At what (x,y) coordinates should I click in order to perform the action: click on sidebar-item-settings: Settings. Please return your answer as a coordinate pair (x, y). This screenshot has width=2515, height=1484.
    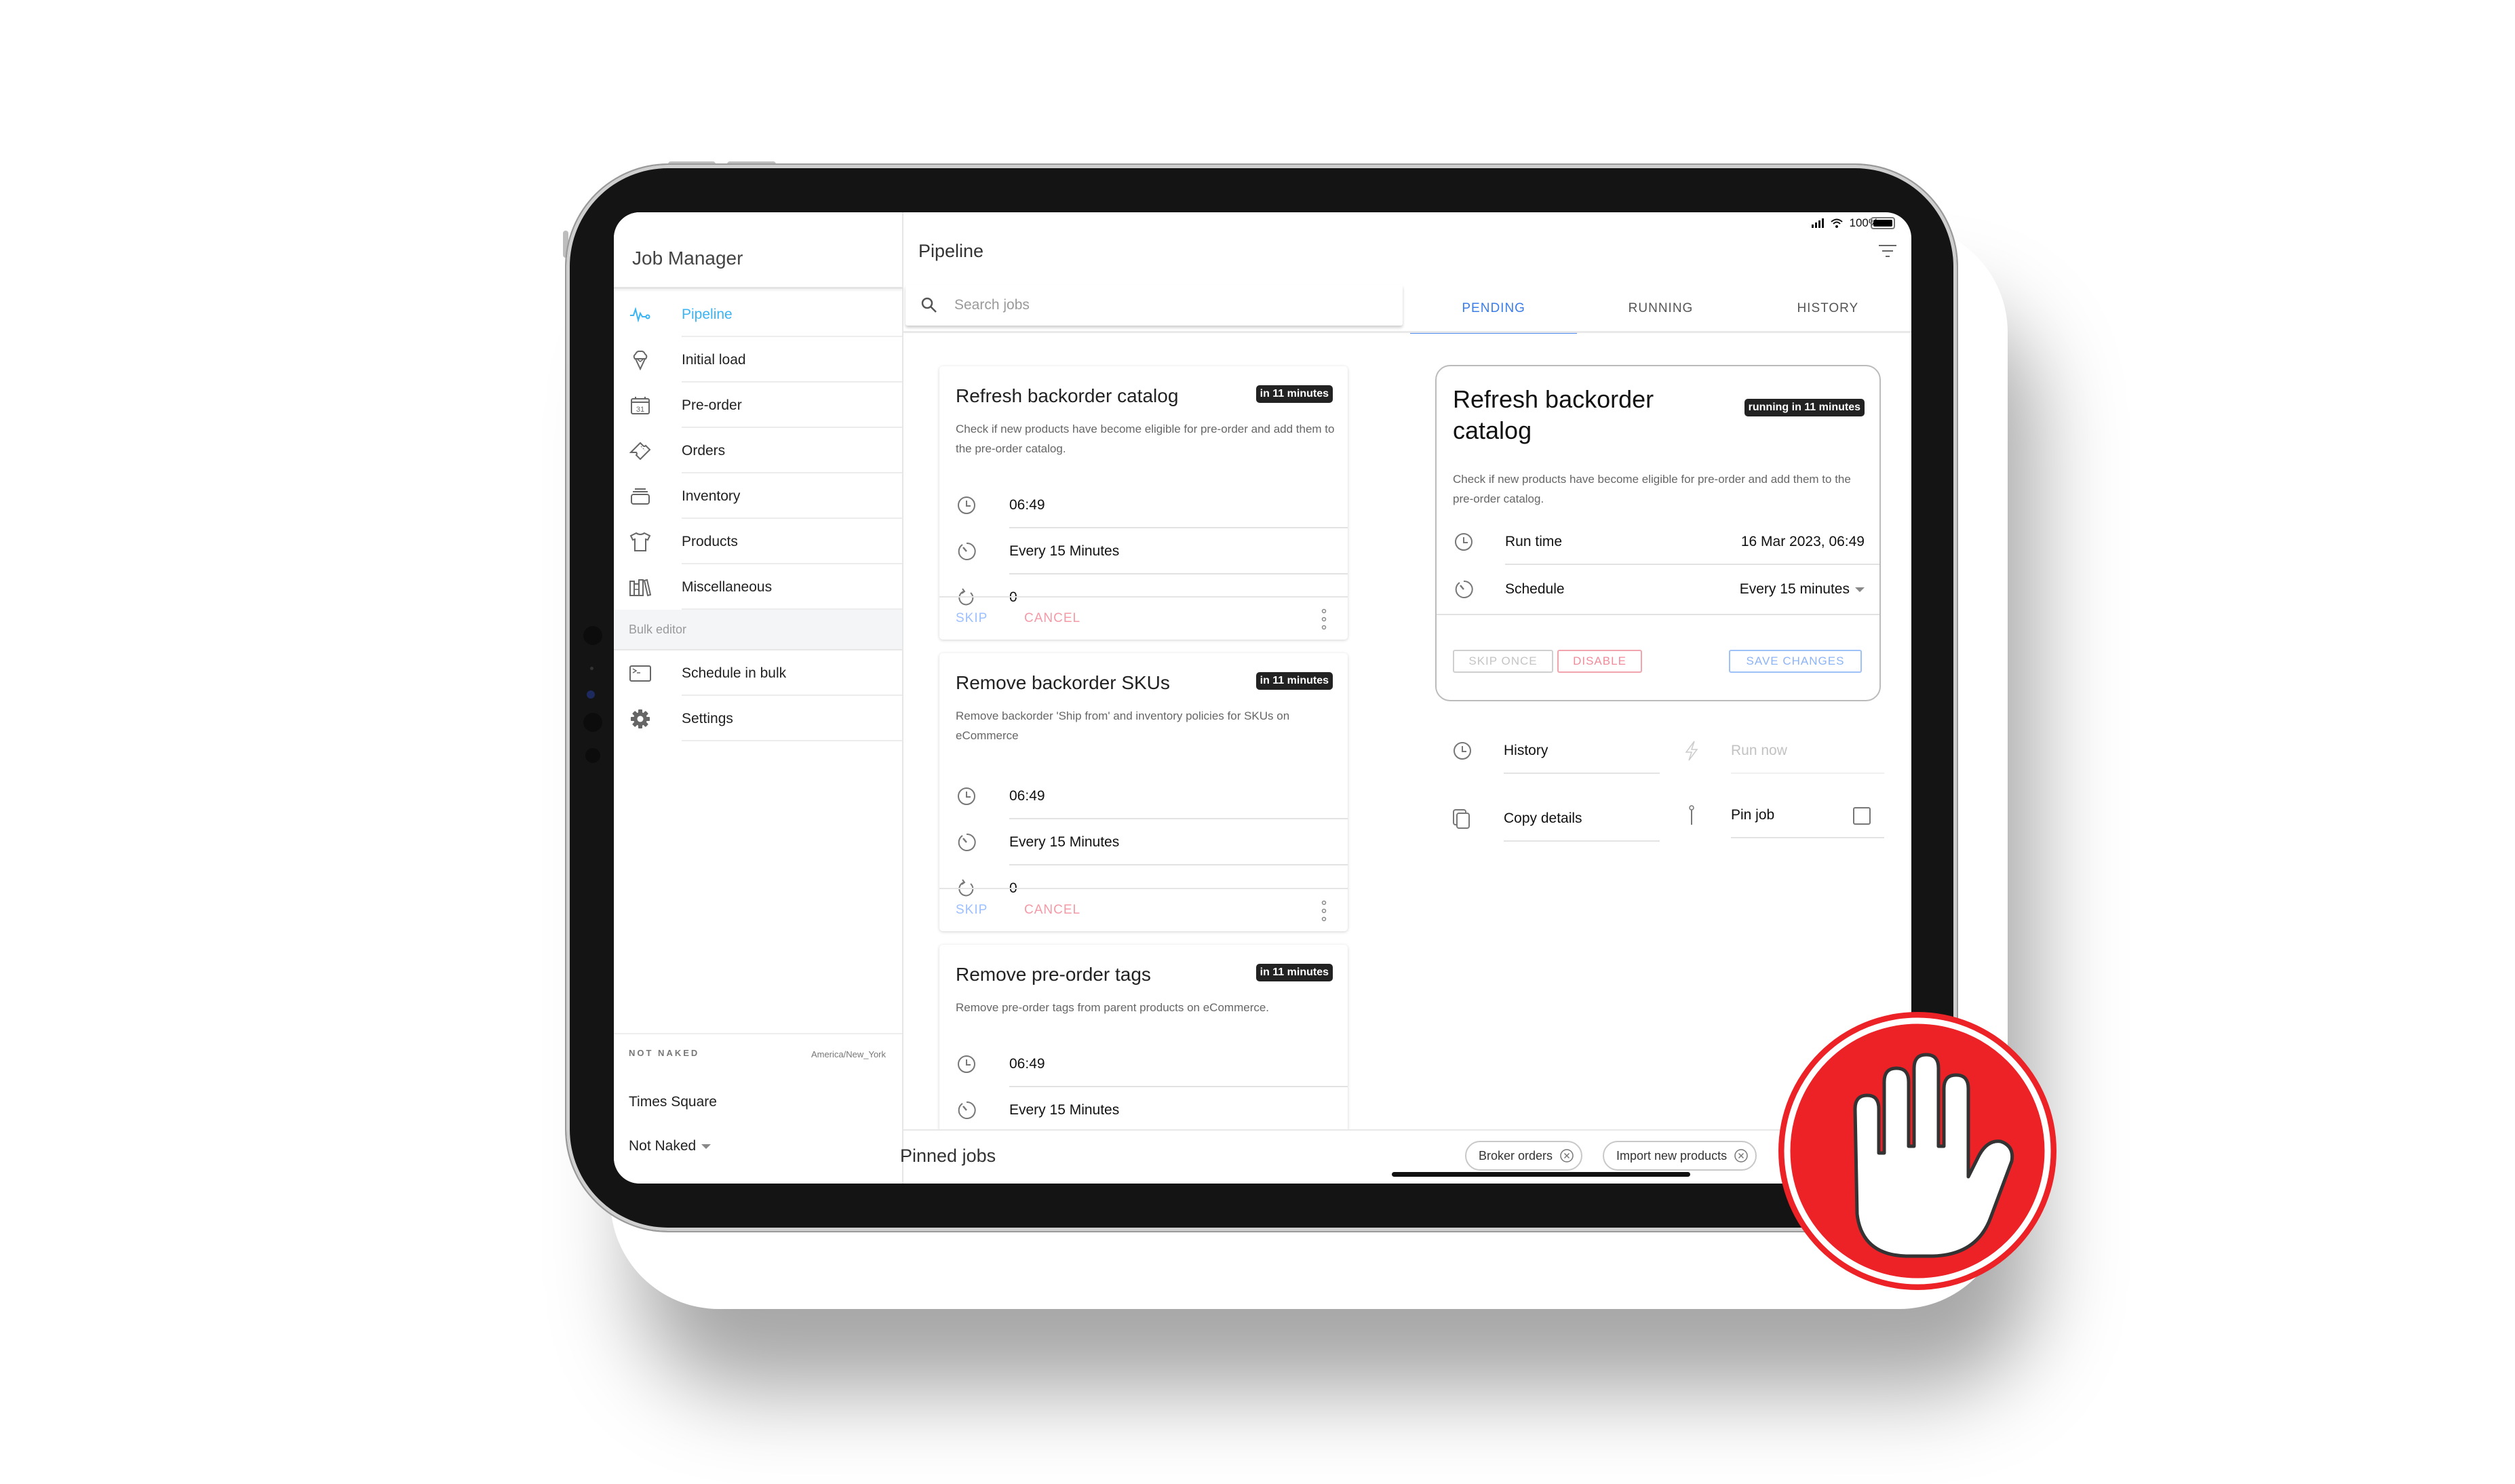
    Looking at the image, I should click on (758, 719).